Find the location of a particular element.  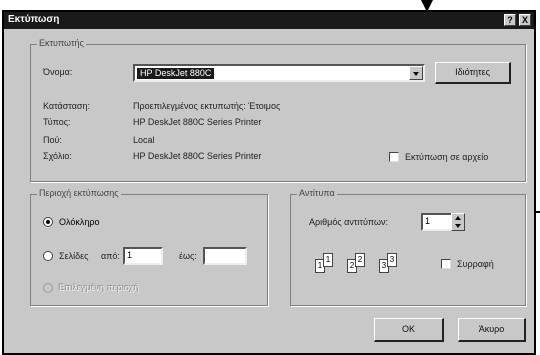

printer-name-select: HP DeskJet 880C is located at coordinates (279, 73).